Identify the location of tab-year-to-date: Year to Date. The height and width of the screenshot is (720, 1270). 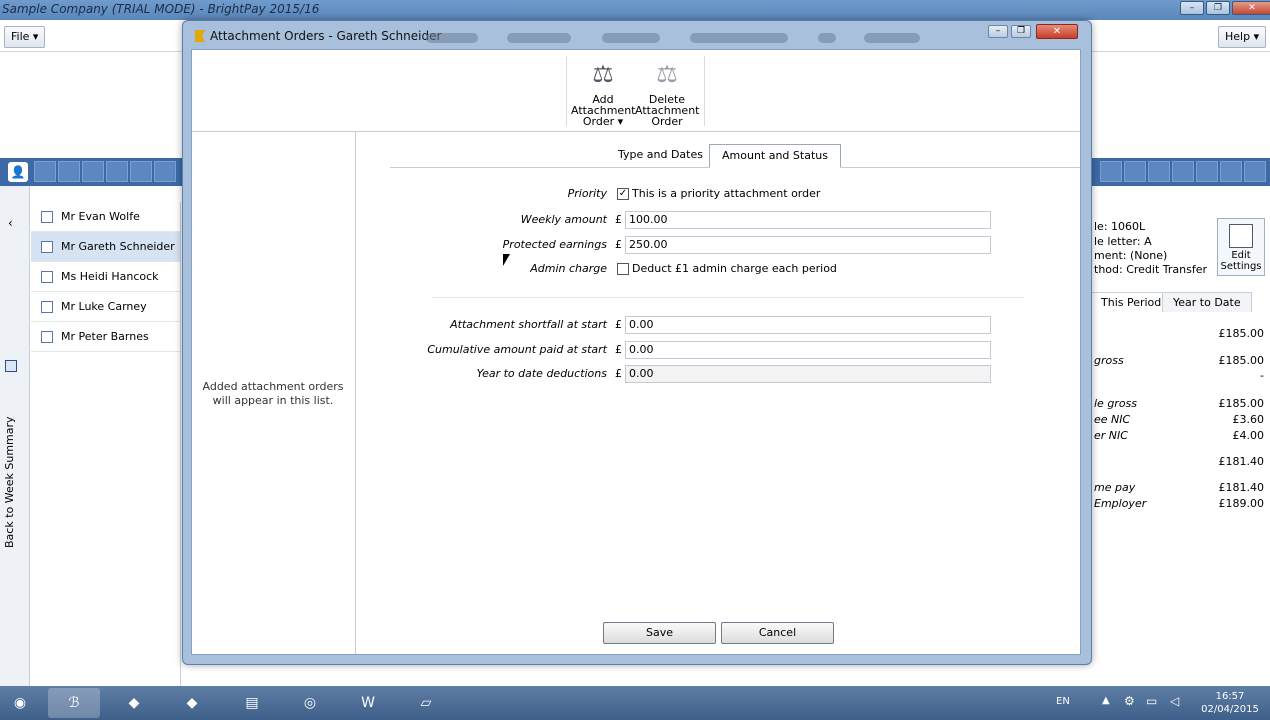
(1207, 302).